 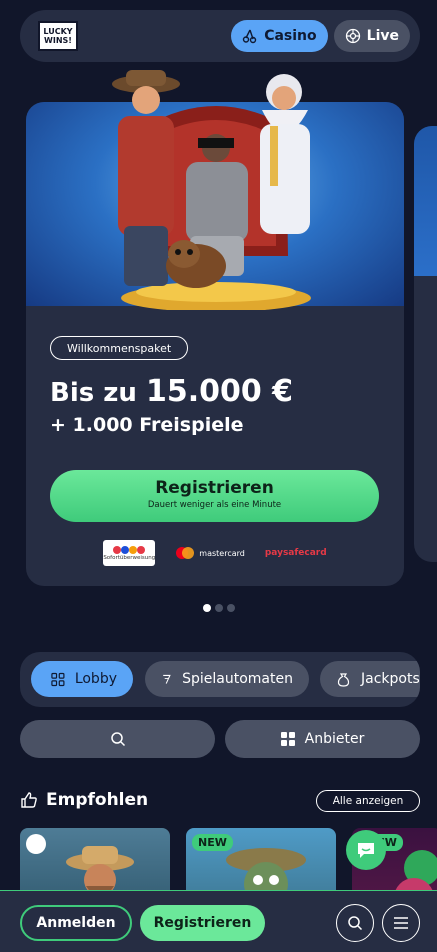 What do you see at coordinates (211, 190) in the screenshot?
I see `promo-hero-illustration` at bounding box center [211, 190].